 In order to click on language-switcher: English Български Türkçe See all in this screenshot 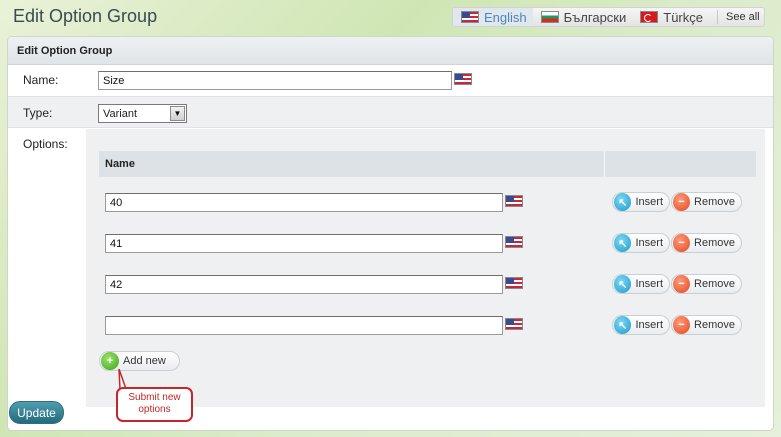, I will do `click(608, 17)`.